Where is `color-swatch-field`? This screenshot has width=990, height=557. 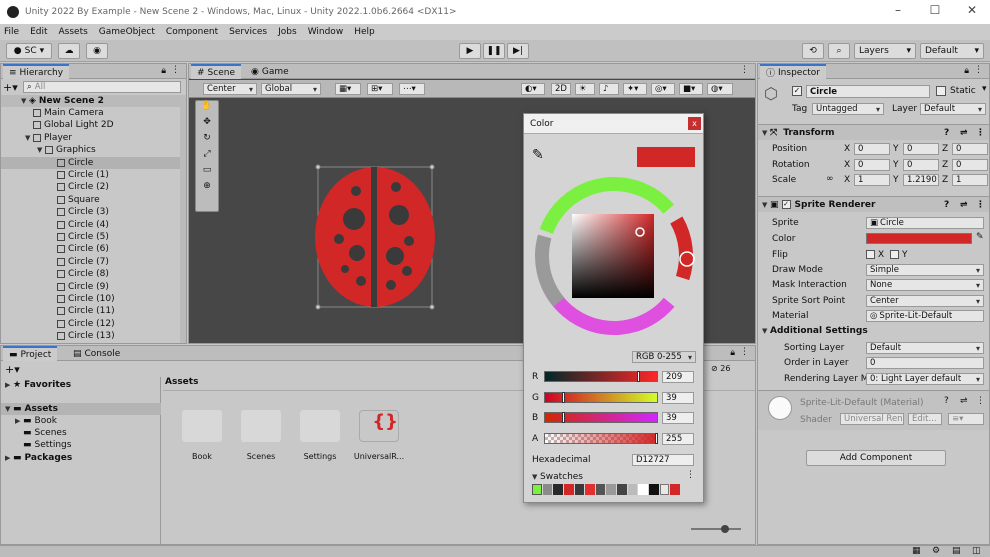
color-swatch-field is located at coordinates (919, 238).